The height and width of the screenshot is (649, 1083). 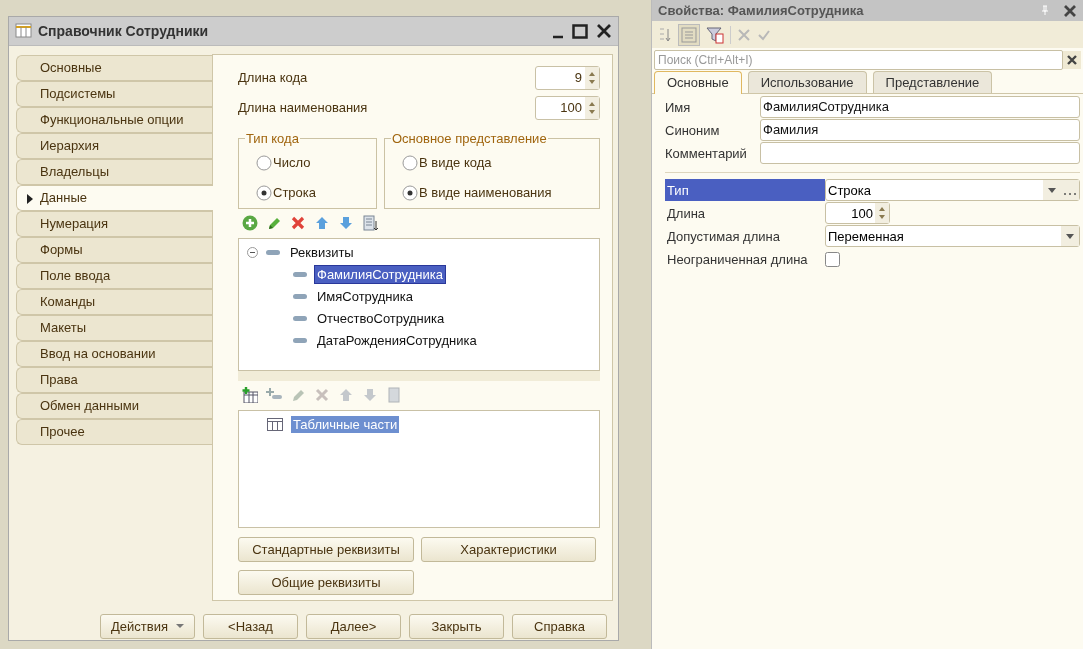 What do you see at coordinates (114, 171) in the screenshot?
I see `sidebar-tab: Владельцы` at bounding box center [114, 171].